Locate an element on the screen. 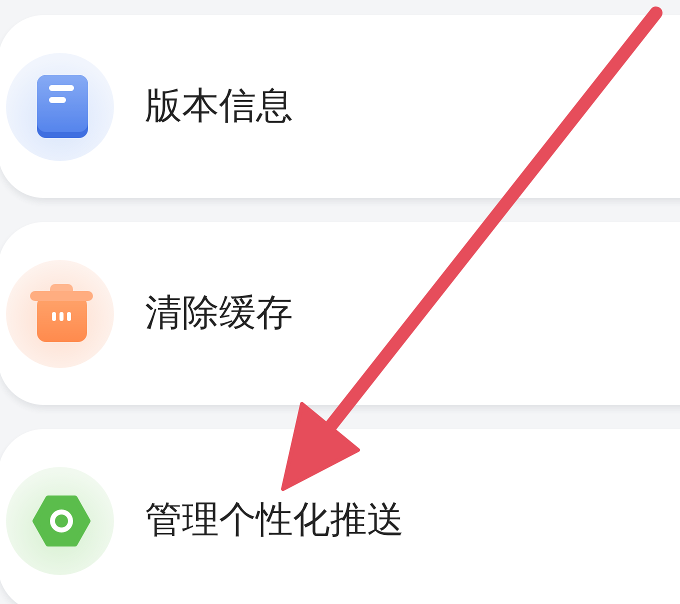 This screenshot has width=680, height=604. trash-icon is located at coordinates (60, 314).